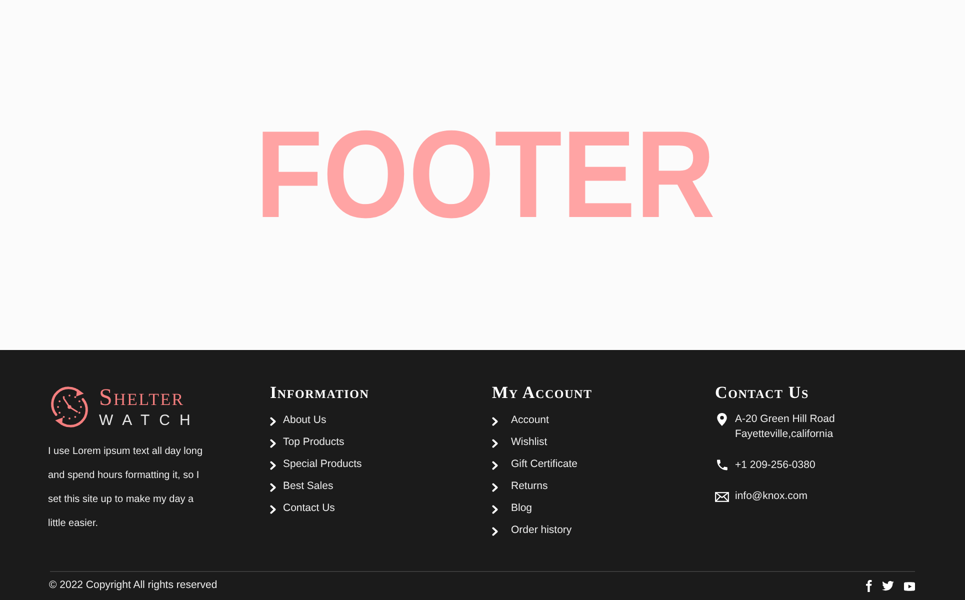  I want to click on footer-link: Returns, so click(529, 487).